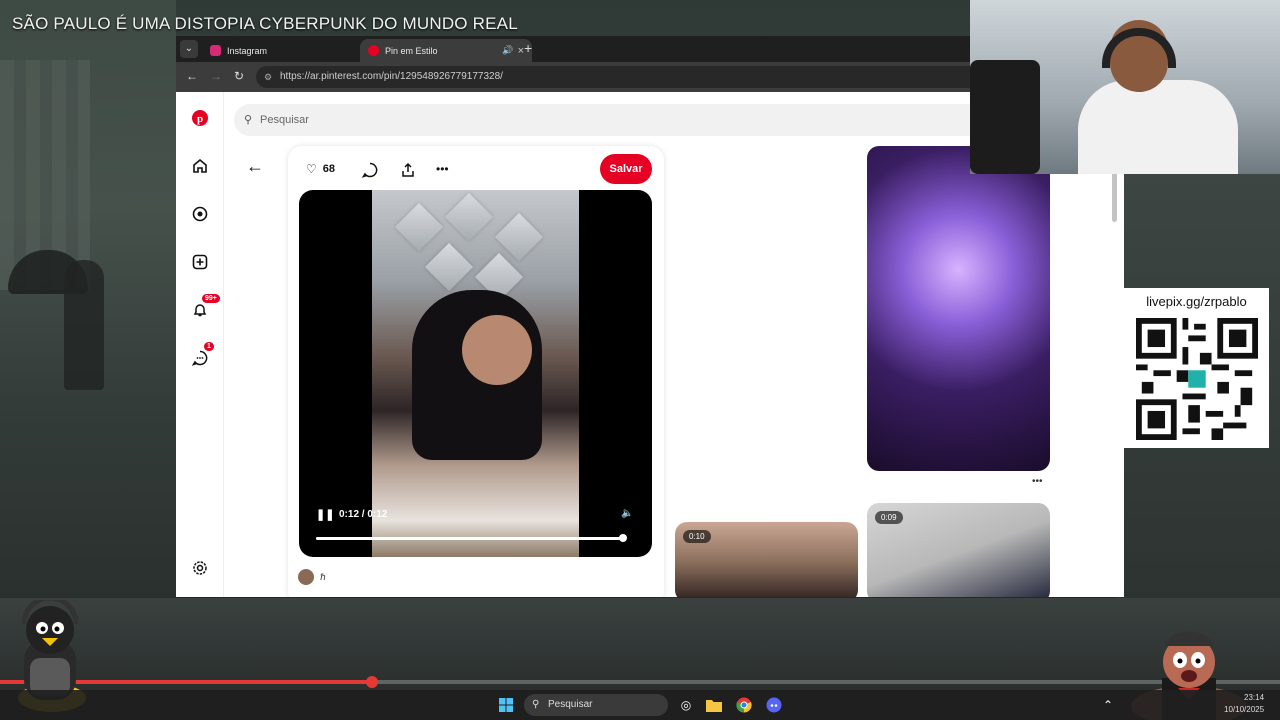  What do you see at coordinates (205, 307) in the screenshot?
I see `notifications-bell-icon: 99+` at bounding box center [205, 307].